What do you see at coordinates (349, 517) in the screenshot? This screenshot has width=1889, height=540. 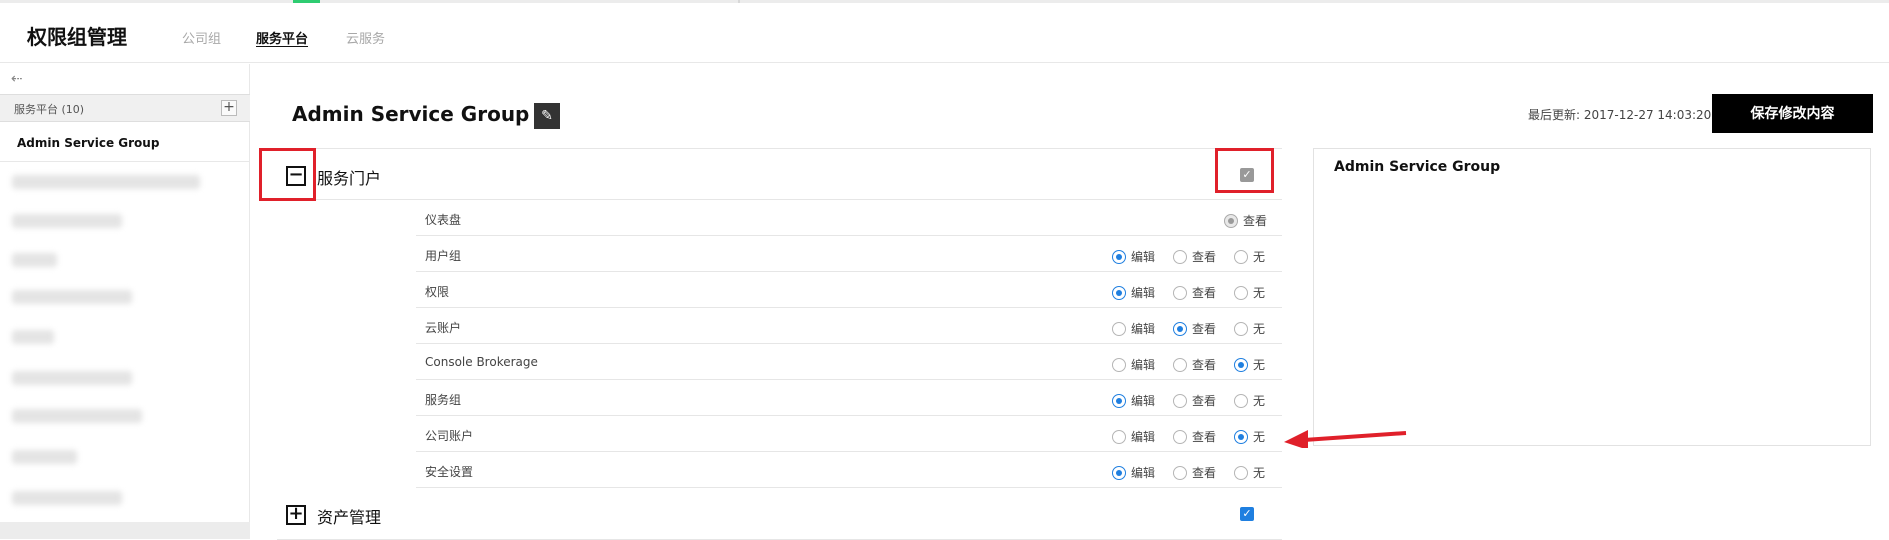 I see `section-name: 资产管理` at bounding box center [349, 517].